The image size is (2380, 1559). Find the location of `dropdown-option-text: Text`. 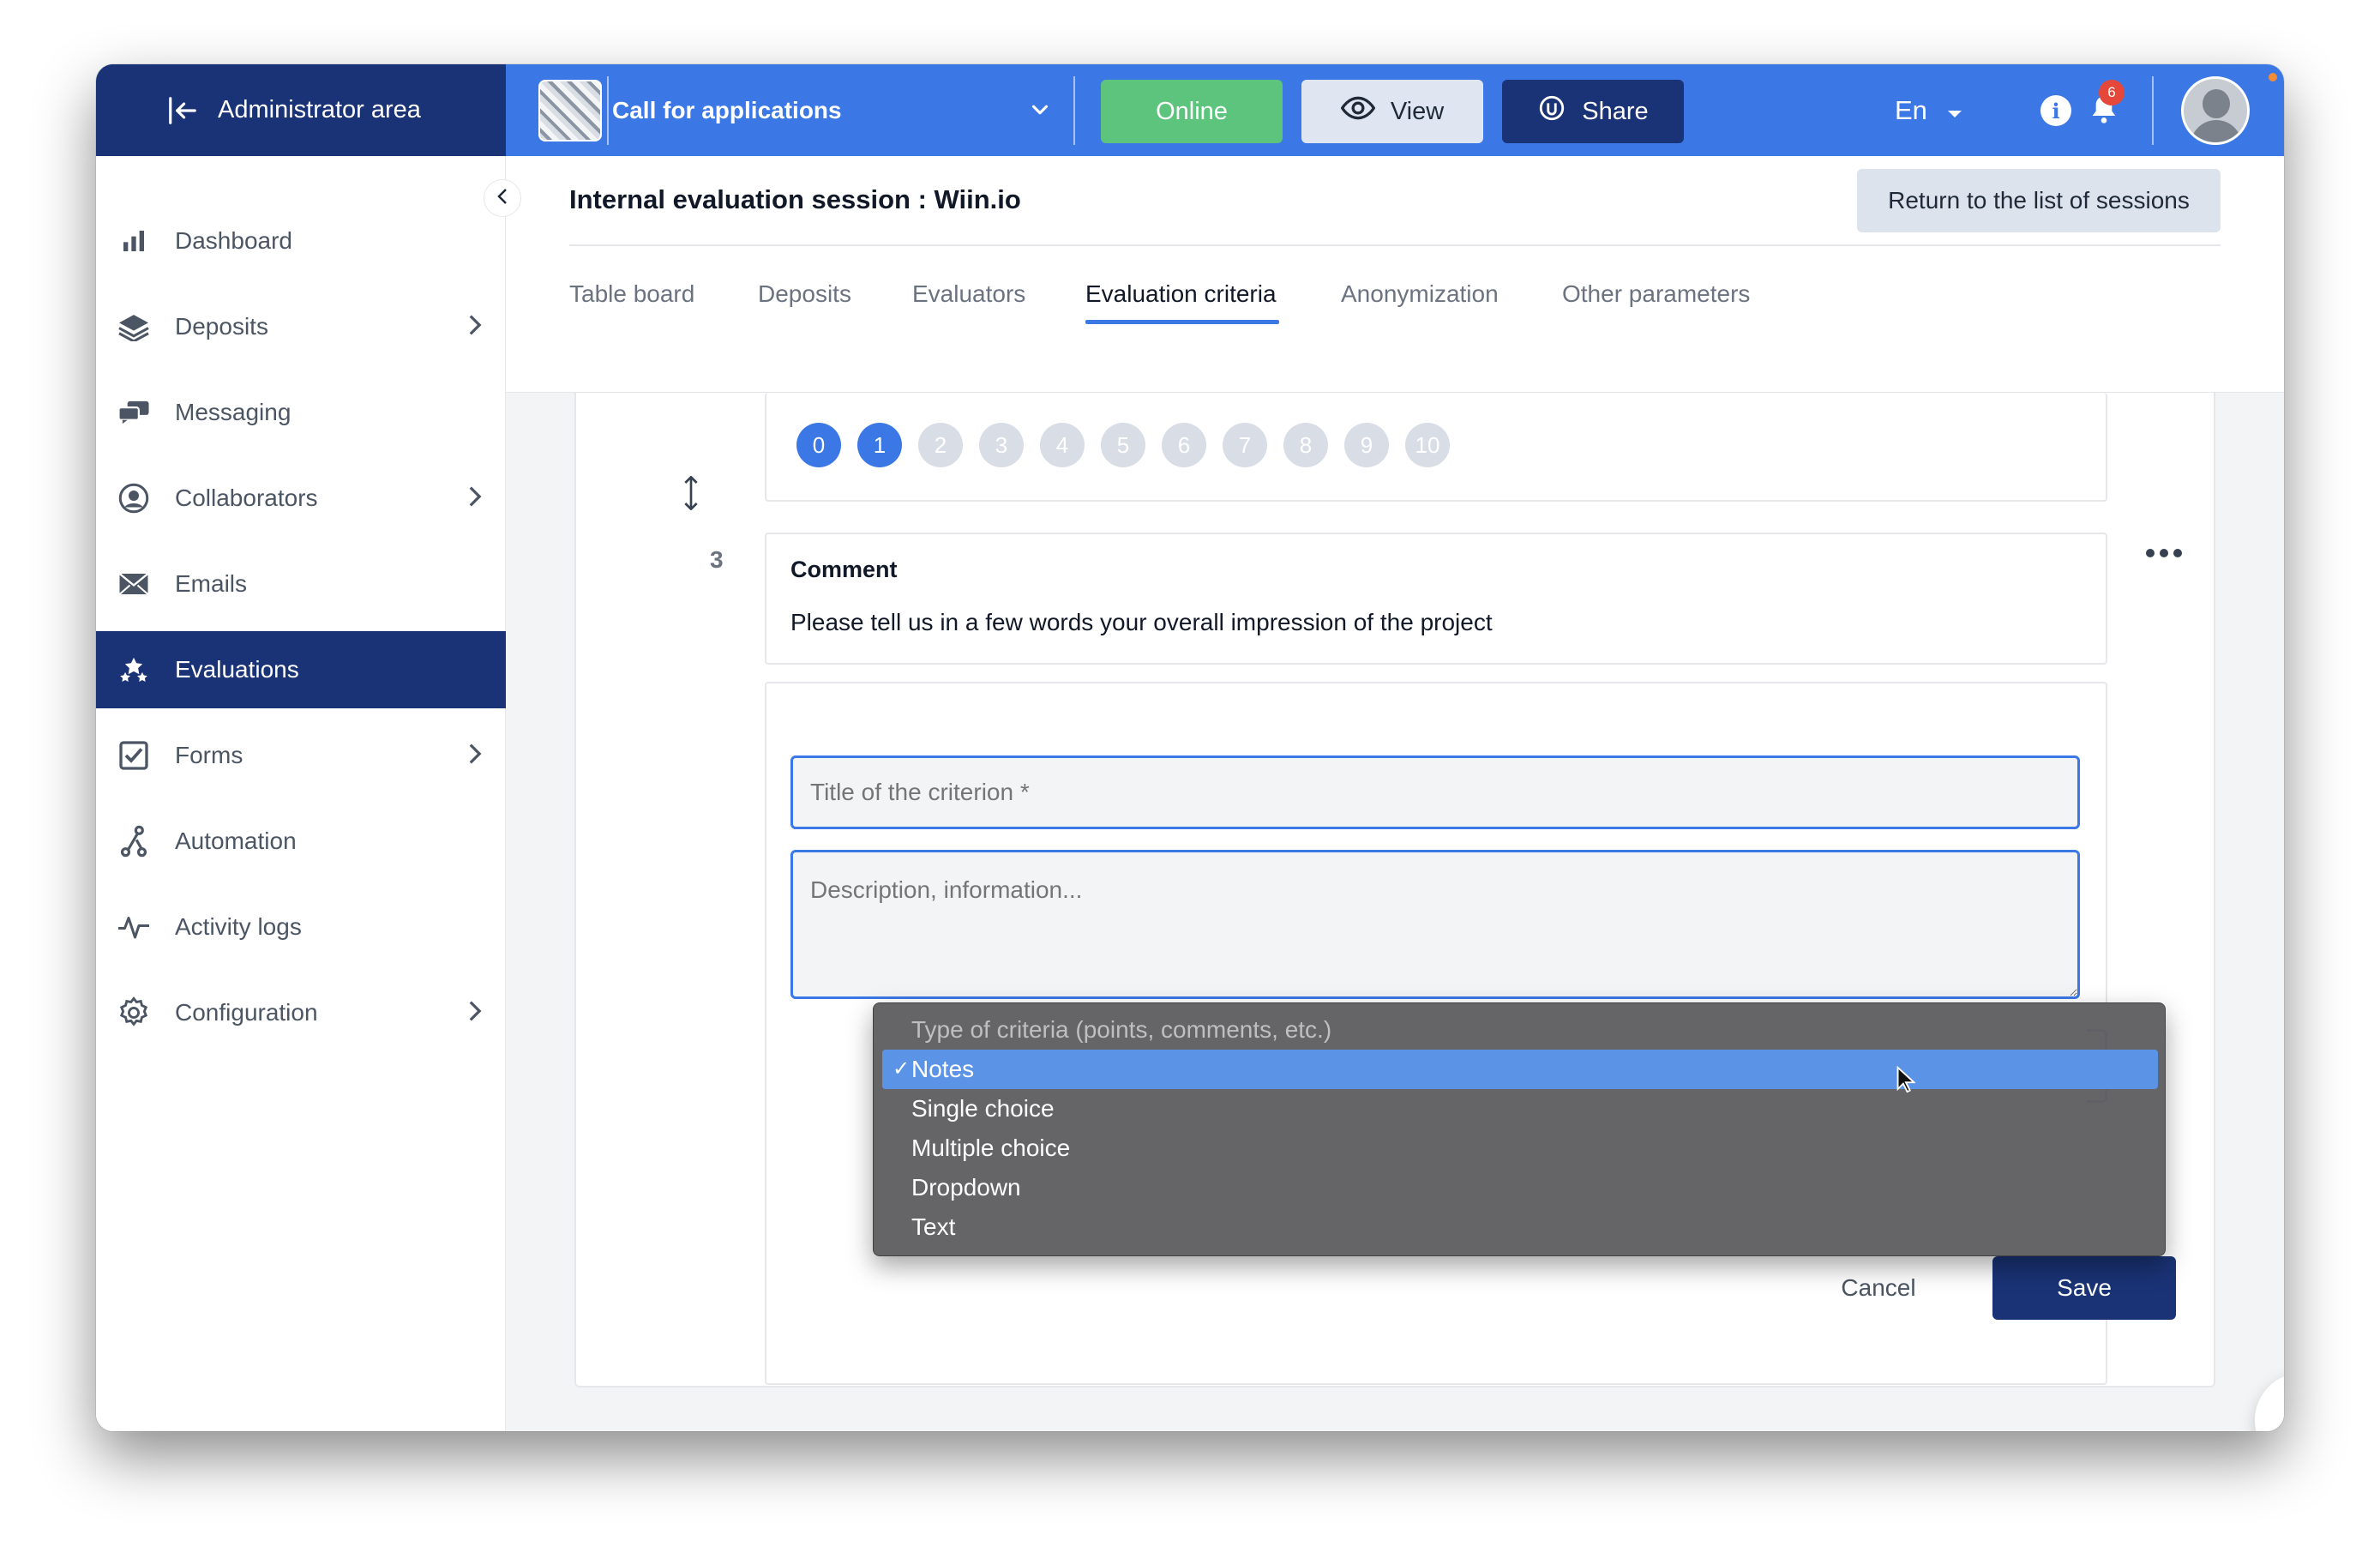

dropdown-option-text: Text is located at coordinates (1521, 1227).